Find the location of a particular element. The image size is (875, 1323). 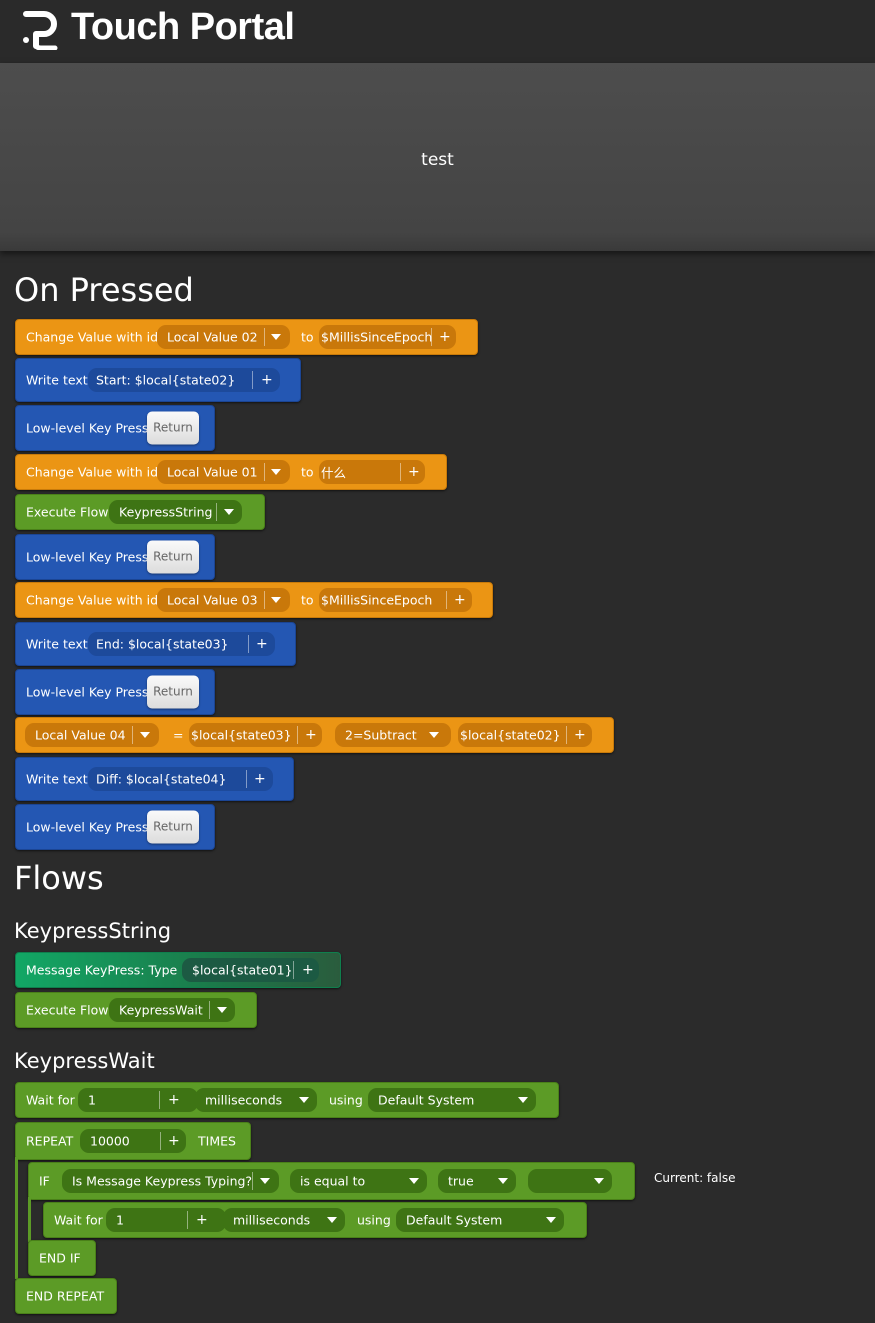

action-label: Wait for is located at coordinates (50, 1100).